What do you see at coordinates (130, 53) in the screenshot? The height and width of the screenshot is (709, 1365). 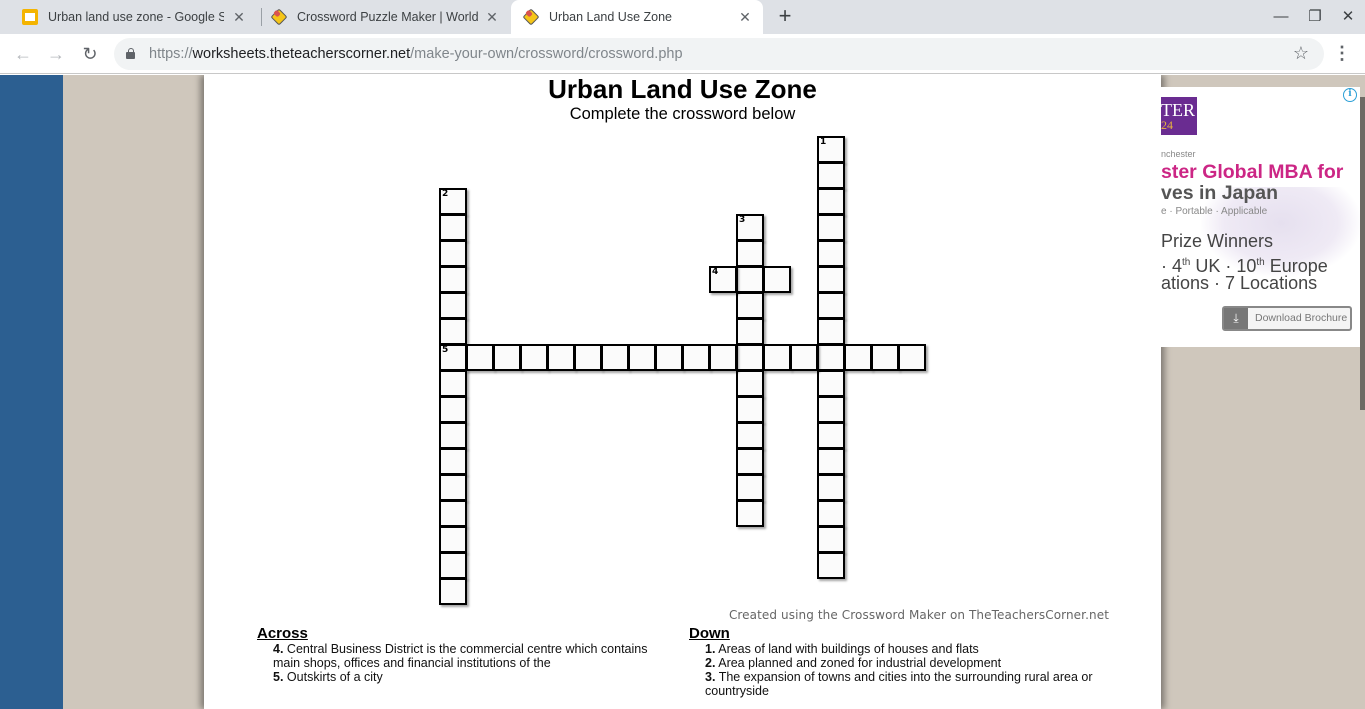 I see `lock-icon` at bounding box center [130, 53].